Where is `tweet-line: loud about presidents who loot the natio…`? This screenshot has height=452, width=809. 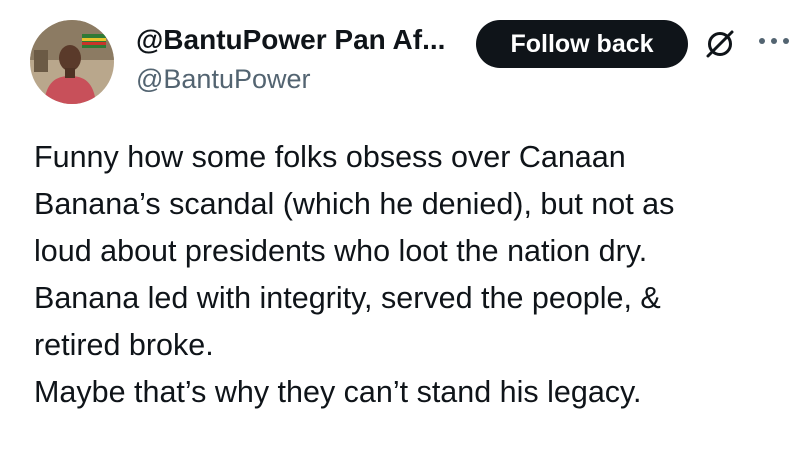 tweet-line: loud about presidents who loot the natio… is located at coordinates (341, 251).